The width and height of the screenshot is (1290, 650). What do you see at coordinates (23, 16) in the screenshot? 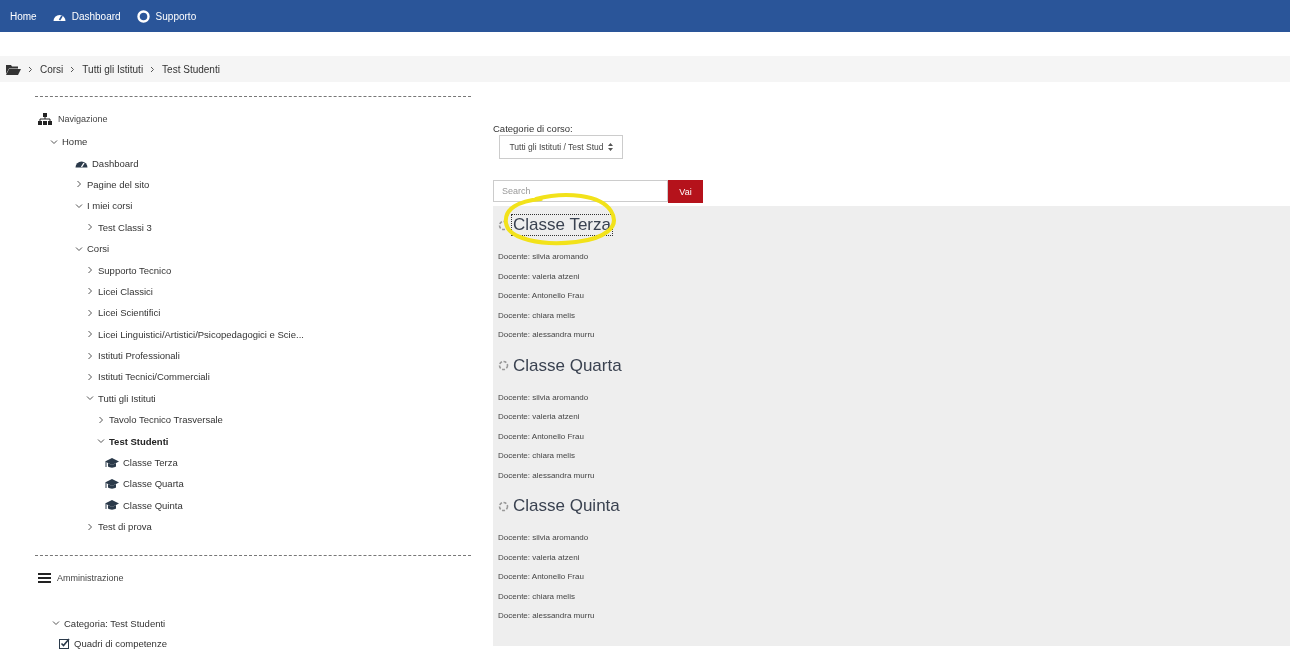
I see `nav-link: Home` at bounding box center [23, 16].